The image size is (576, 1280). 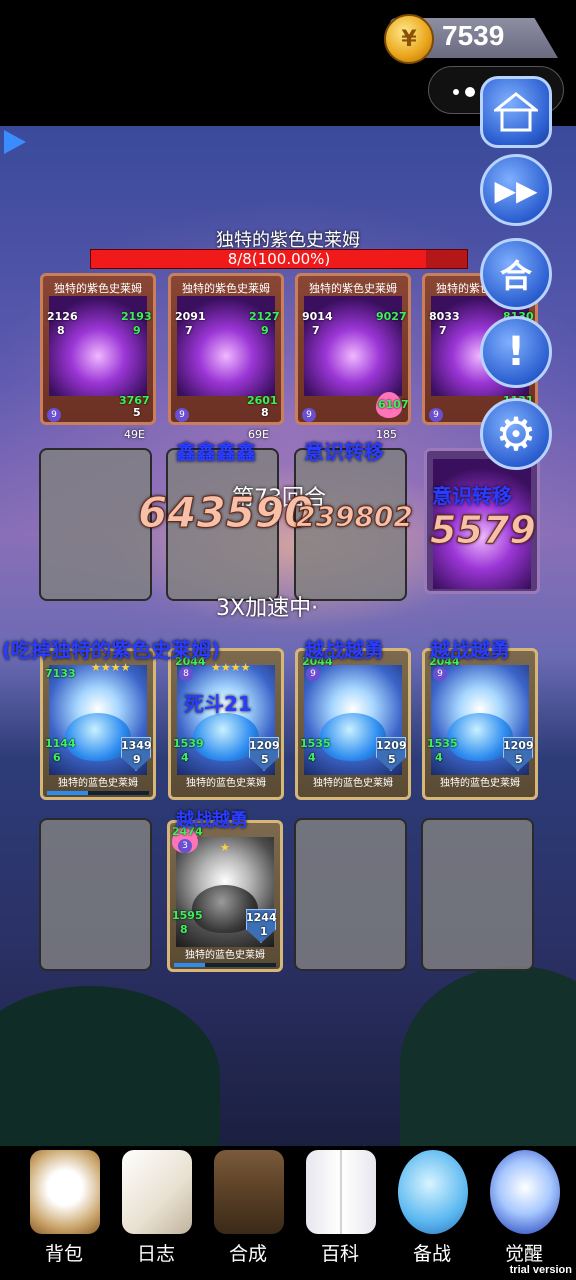 I want to click on backpack-icon, so click(x=65, y=1192).